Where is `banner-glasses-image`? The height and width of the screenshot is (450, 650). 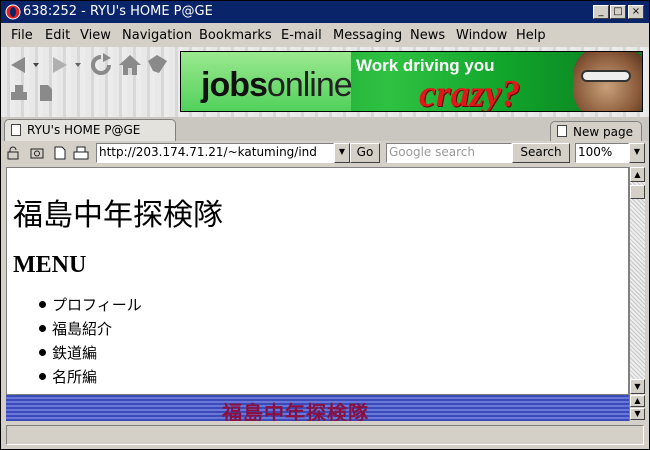
banner-glasses-image is located at coordinates (606, 76).